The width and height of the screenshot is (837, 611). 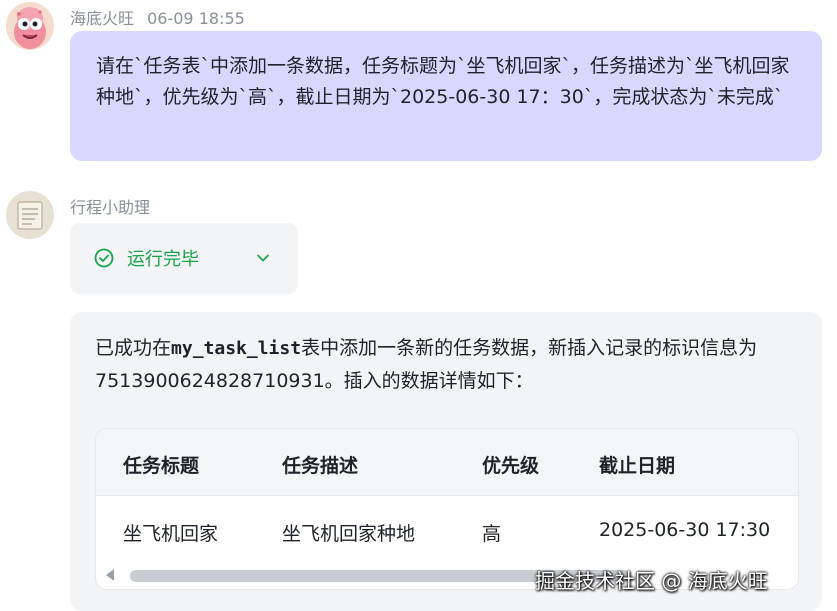 I want to click on cell-priority: 高, so click(x=492, y=534).